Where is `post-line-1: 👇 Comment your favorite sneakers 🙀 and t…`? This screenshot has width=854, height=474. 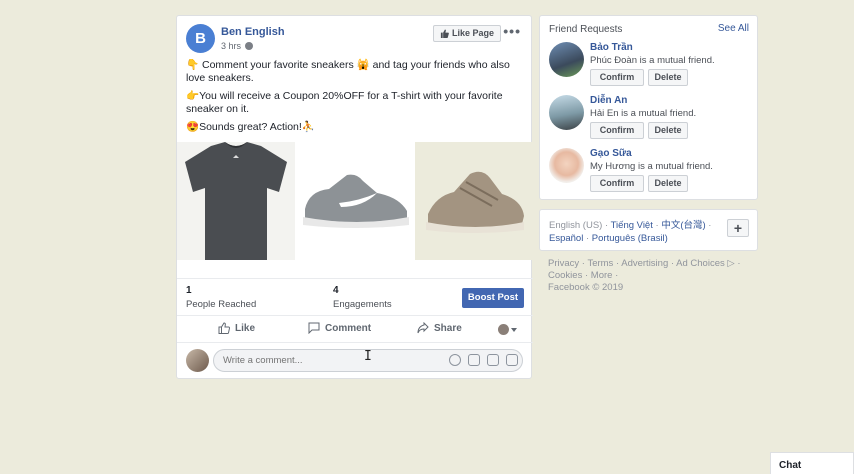
post-line-1: 👇 Comment your favorite sneakers 🙀 and t… is located at coordinates (348, 71).